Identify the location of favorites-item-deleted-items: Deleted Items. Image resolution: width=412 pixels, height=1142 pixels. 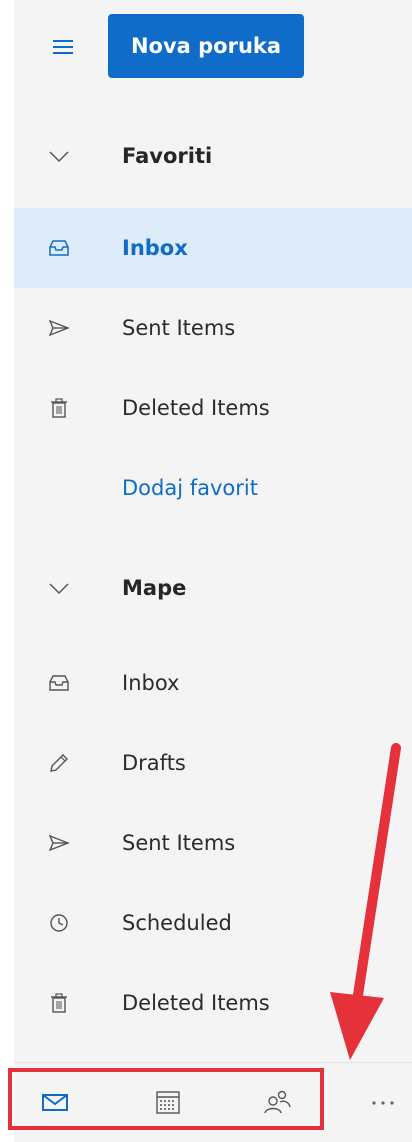
(213, 408).